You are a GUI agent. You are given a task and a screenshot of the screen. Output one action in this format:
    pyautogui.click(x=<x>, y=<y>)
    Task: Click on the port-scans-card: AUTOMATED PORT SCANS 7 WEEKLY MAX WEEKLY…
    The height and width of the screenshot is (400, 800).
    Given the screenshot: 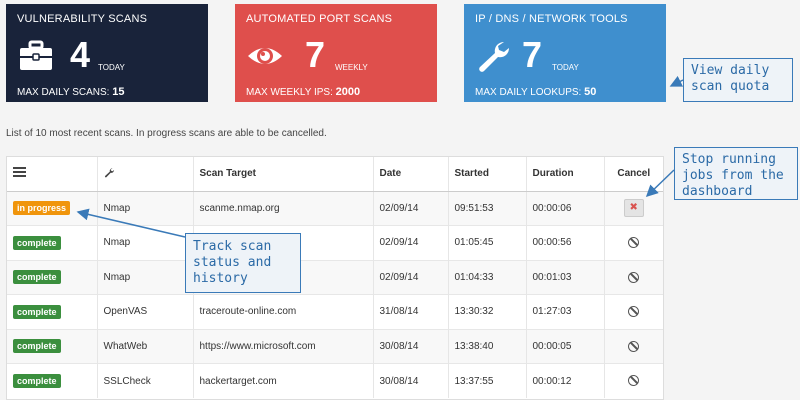 What is the action you would take?
    pyautogui.click(x=336, y=53)
    